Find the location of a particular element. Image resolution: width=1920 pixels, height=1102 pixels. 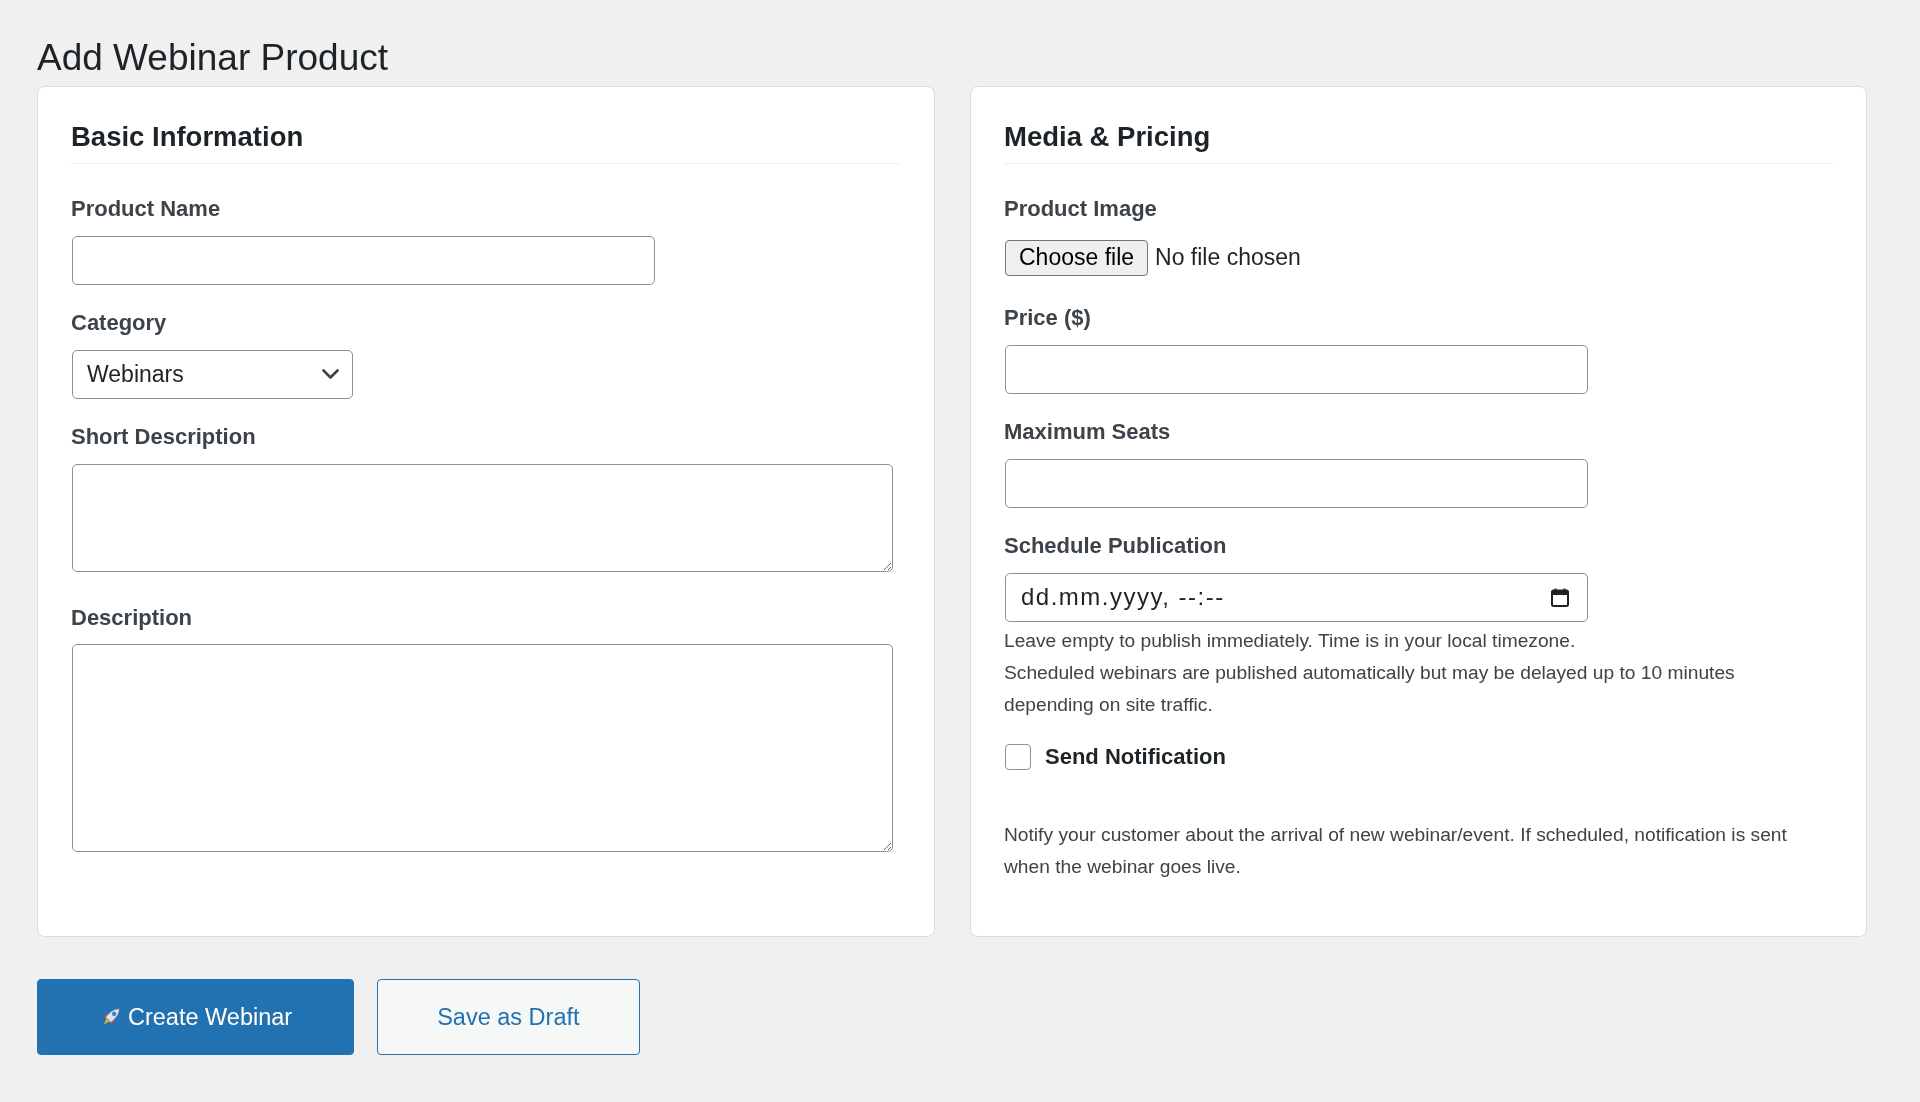

field-label: Product Image is located at coordinates (1080, 209).